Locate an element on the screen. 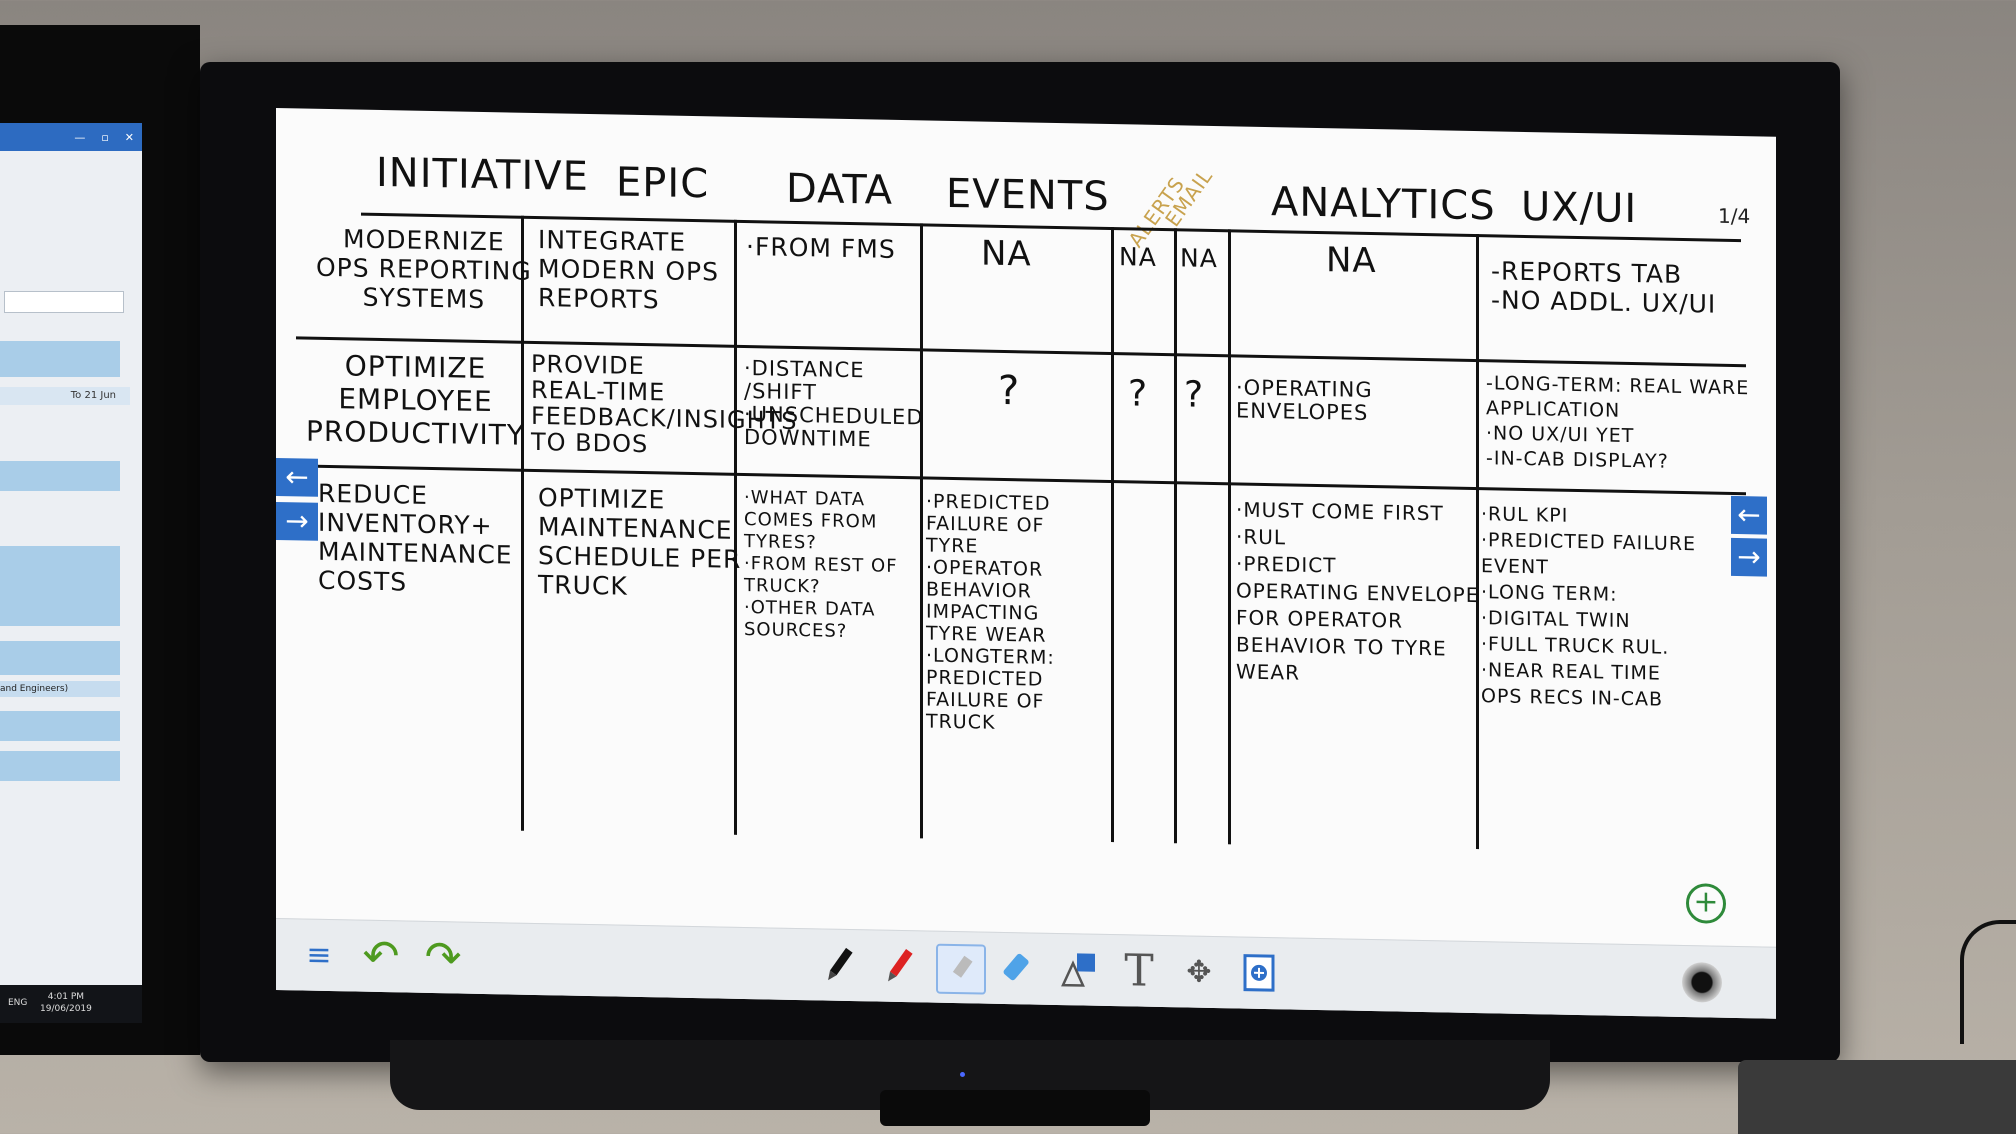  mail-pane: To 21 Jun and Engineers) is located at coordinates (71, 571).